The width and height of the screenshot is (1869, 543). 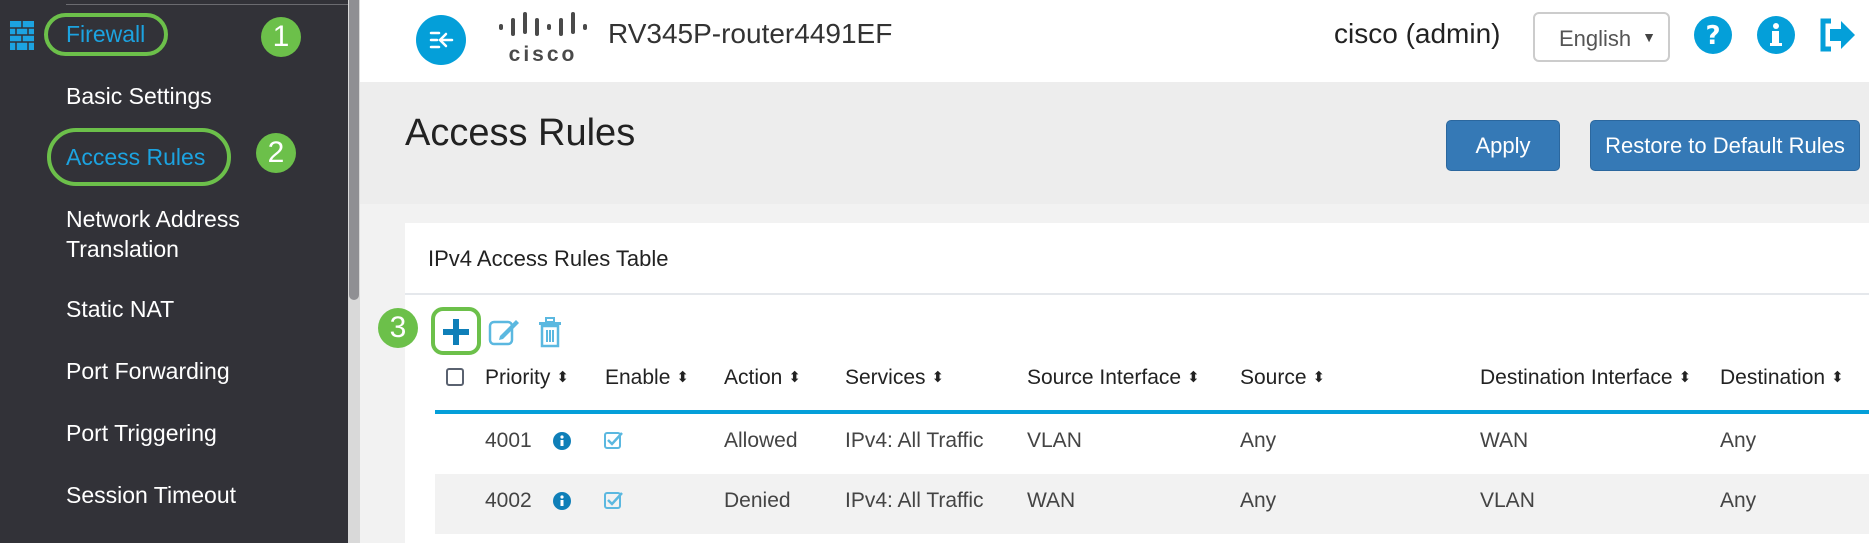 I want to click on menu-toggle-button, so click(x=441, y=40).